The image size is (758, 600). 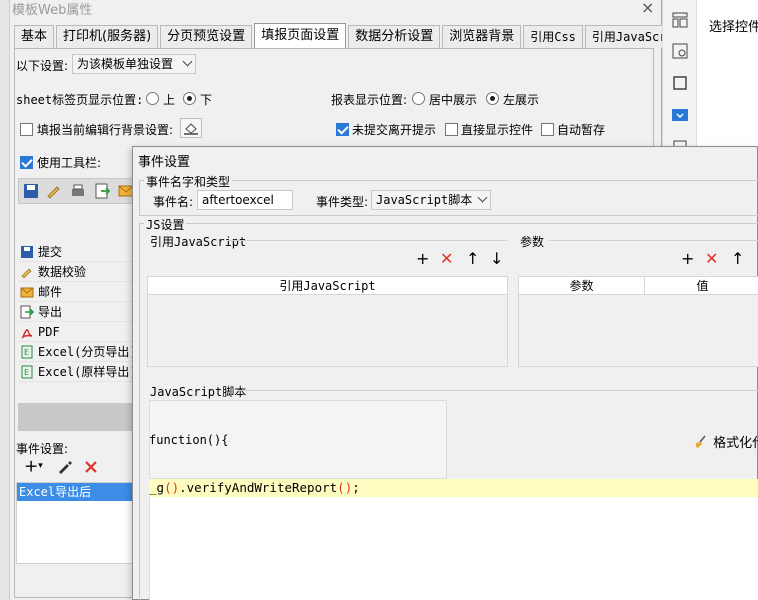 What do you see at coordinates (496, 259) in the screenshot?
I see `move-down-icon: ↓` at bounding box center [496, 259].